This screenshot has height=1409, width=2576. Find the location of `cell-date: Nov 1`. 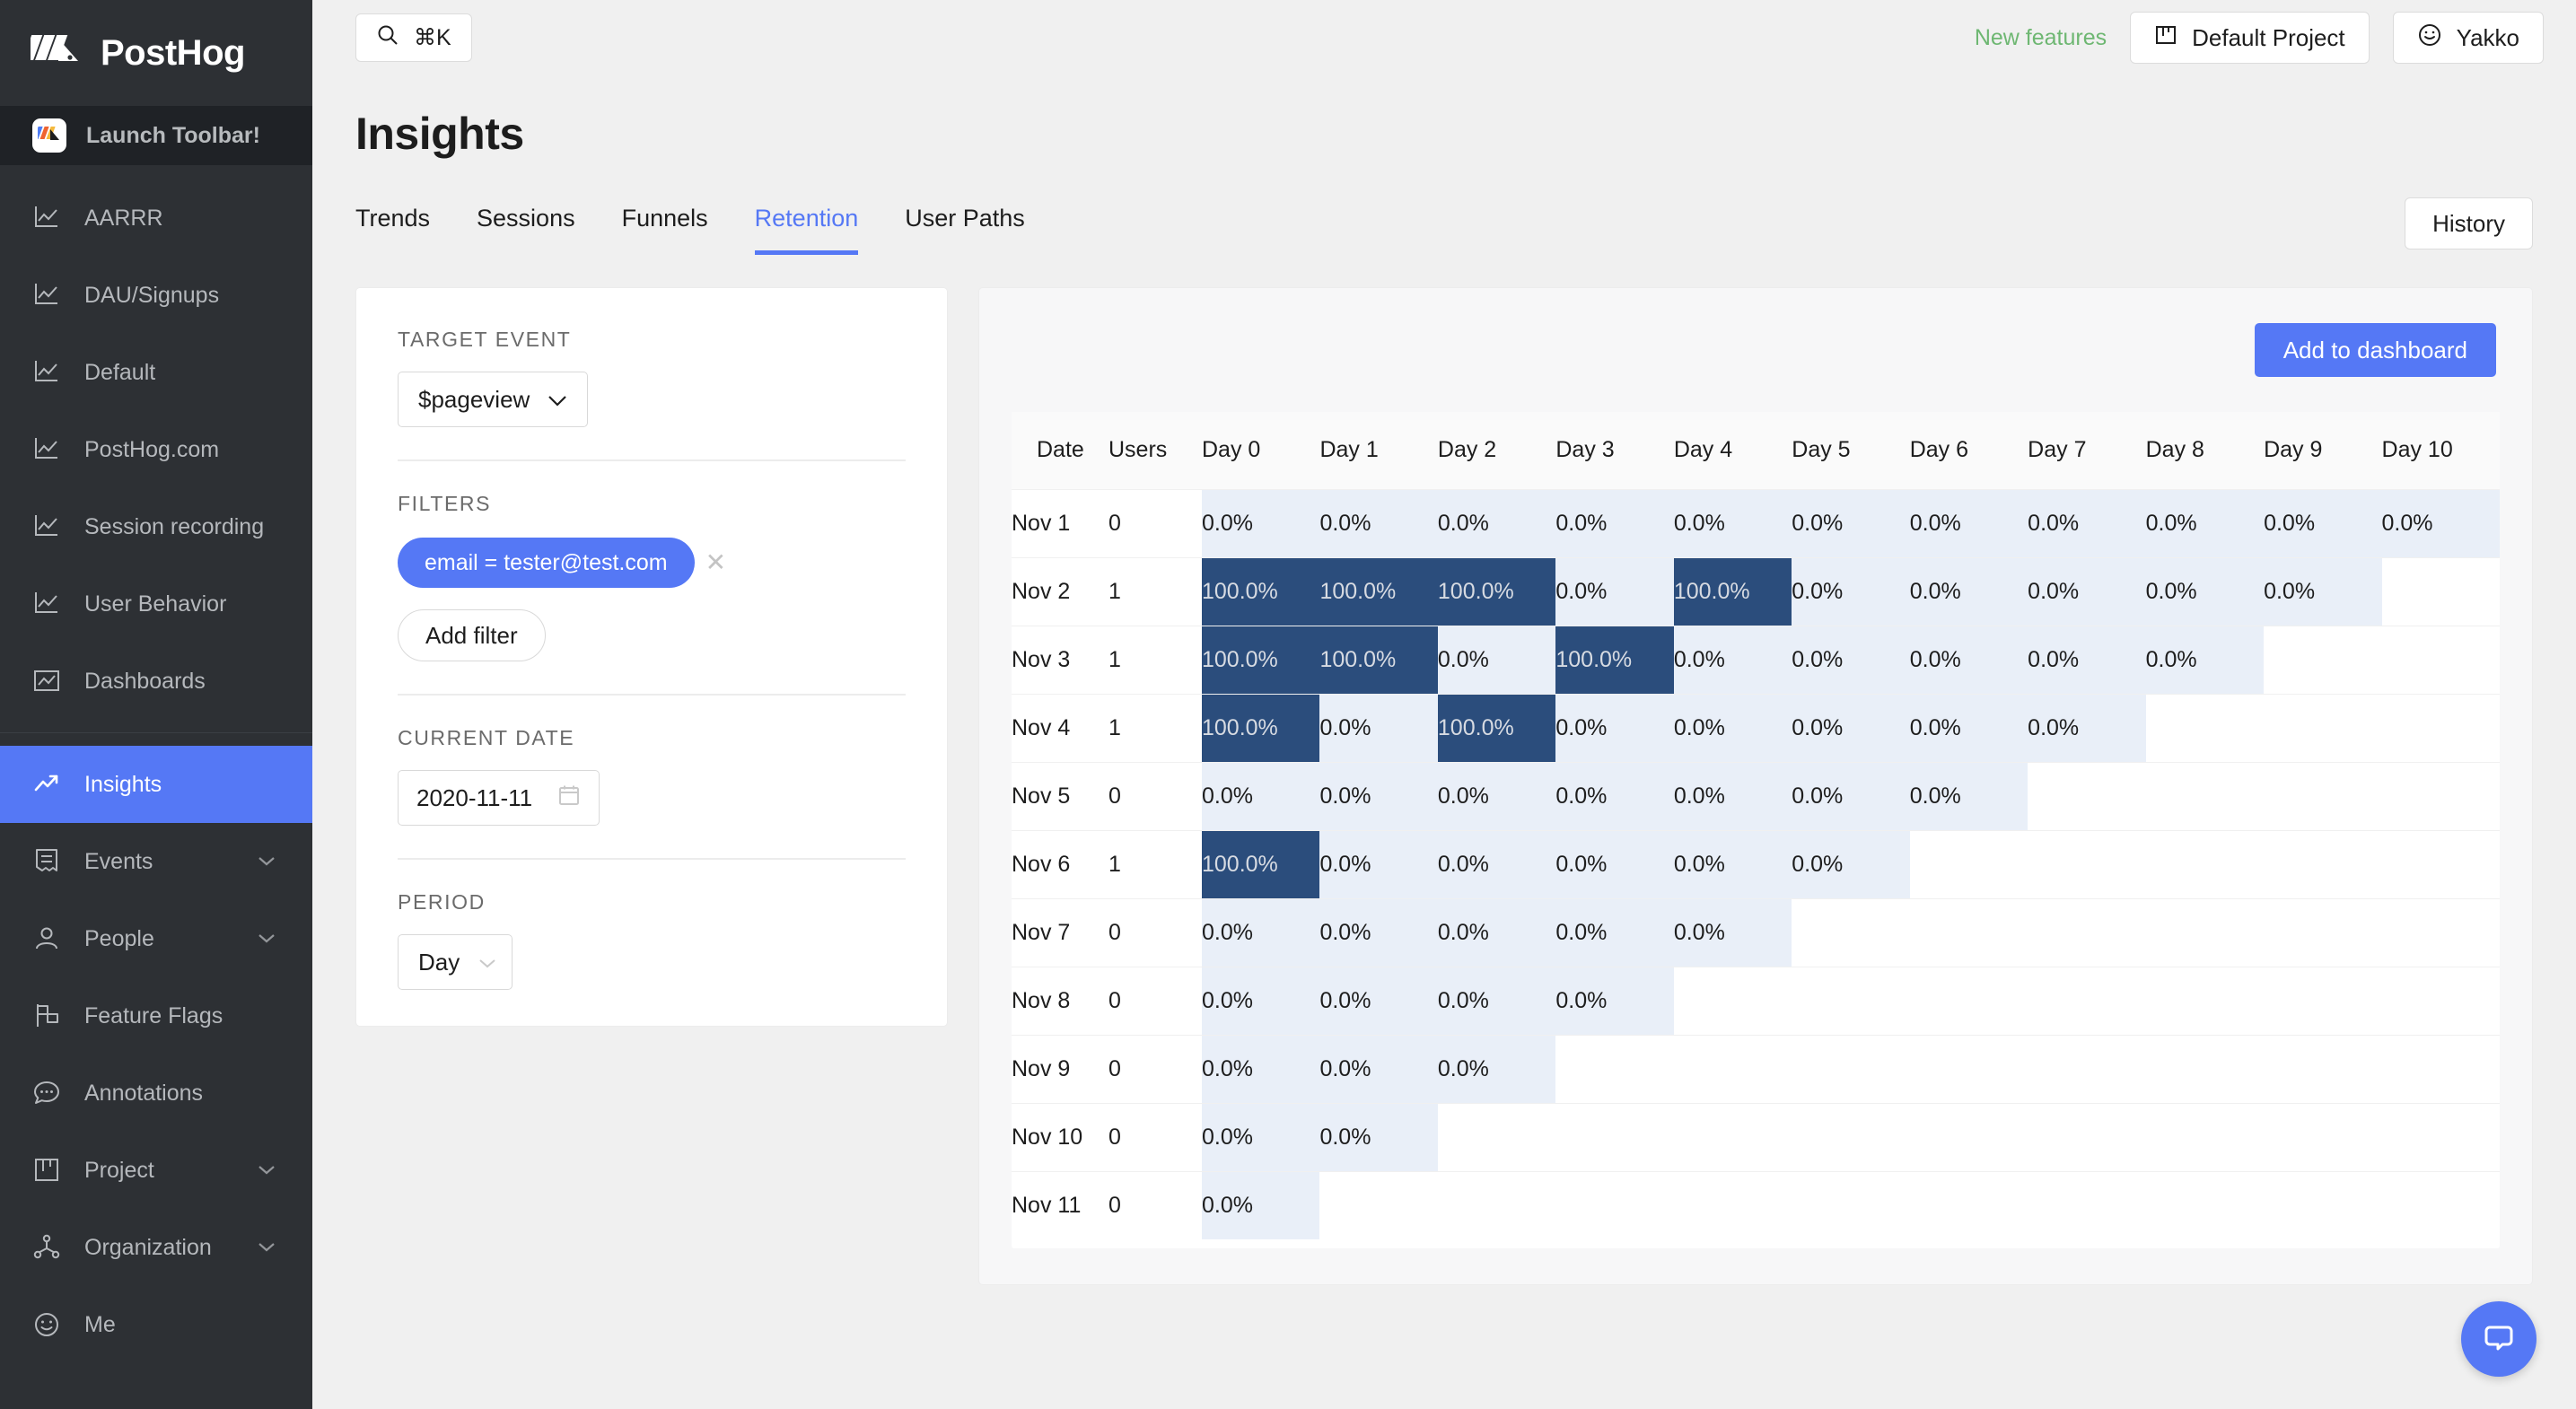

cell-date: Nov 1 is located at coordinates (1060, 522).